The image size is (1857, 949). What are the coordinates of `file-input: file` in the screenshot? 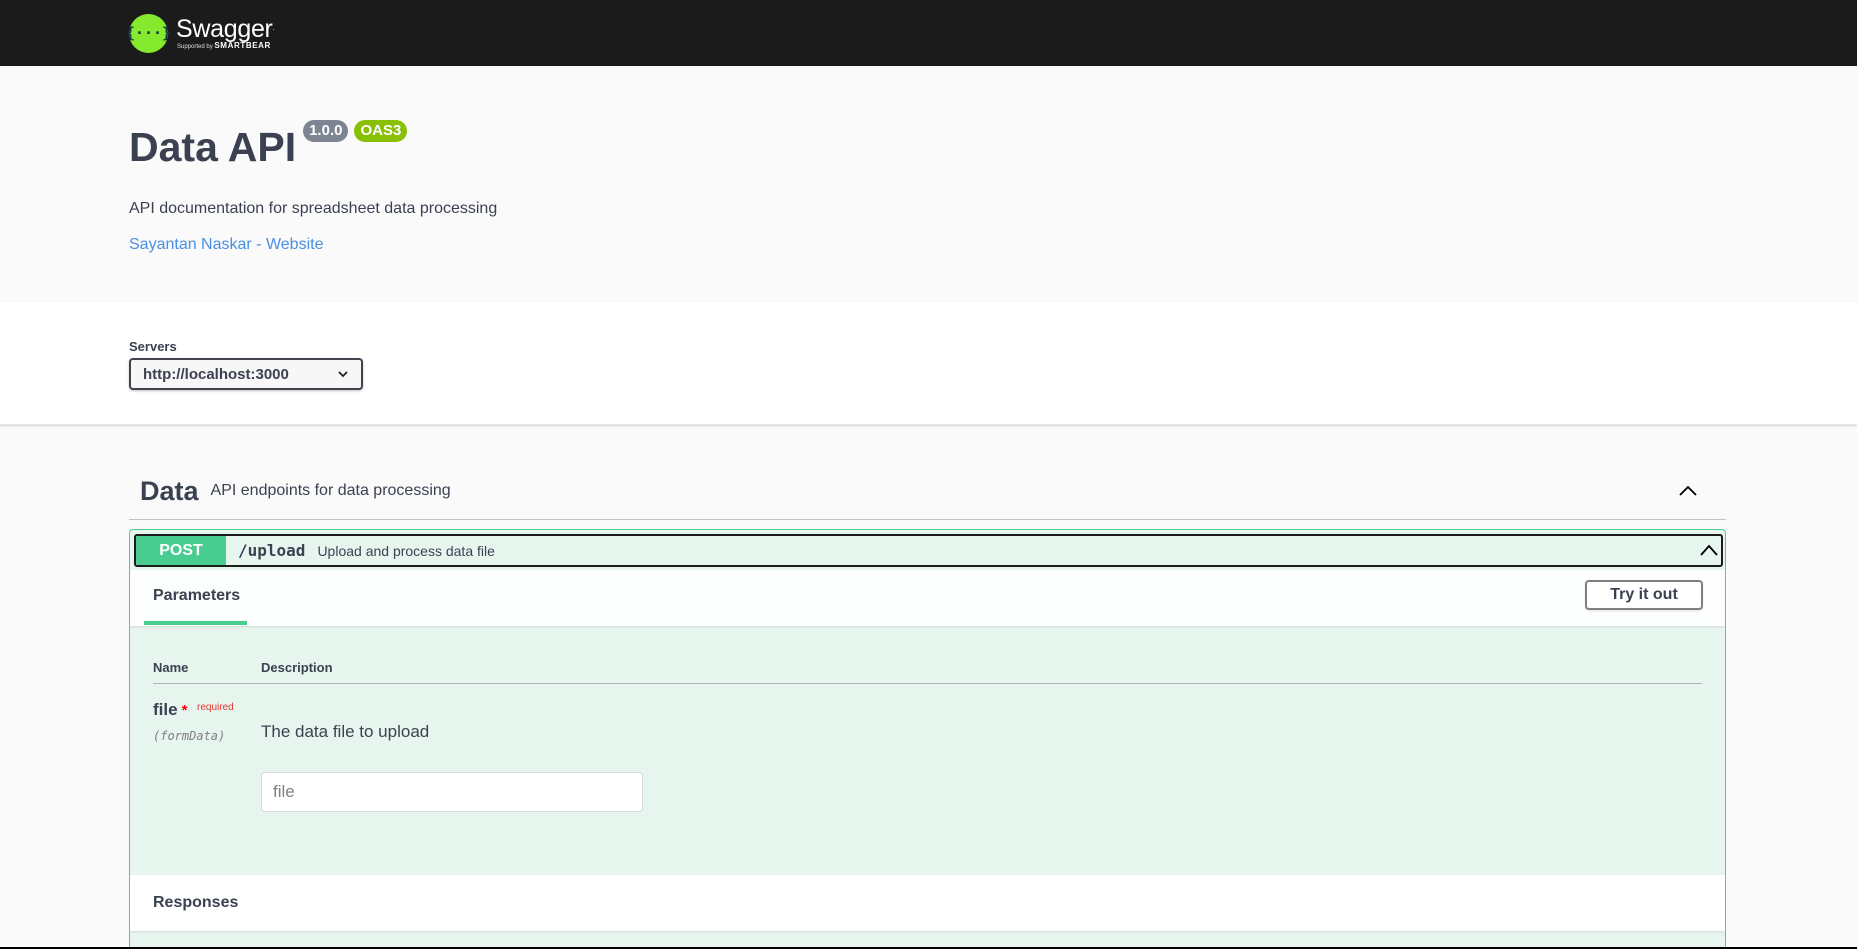 It's located at (452, 792).